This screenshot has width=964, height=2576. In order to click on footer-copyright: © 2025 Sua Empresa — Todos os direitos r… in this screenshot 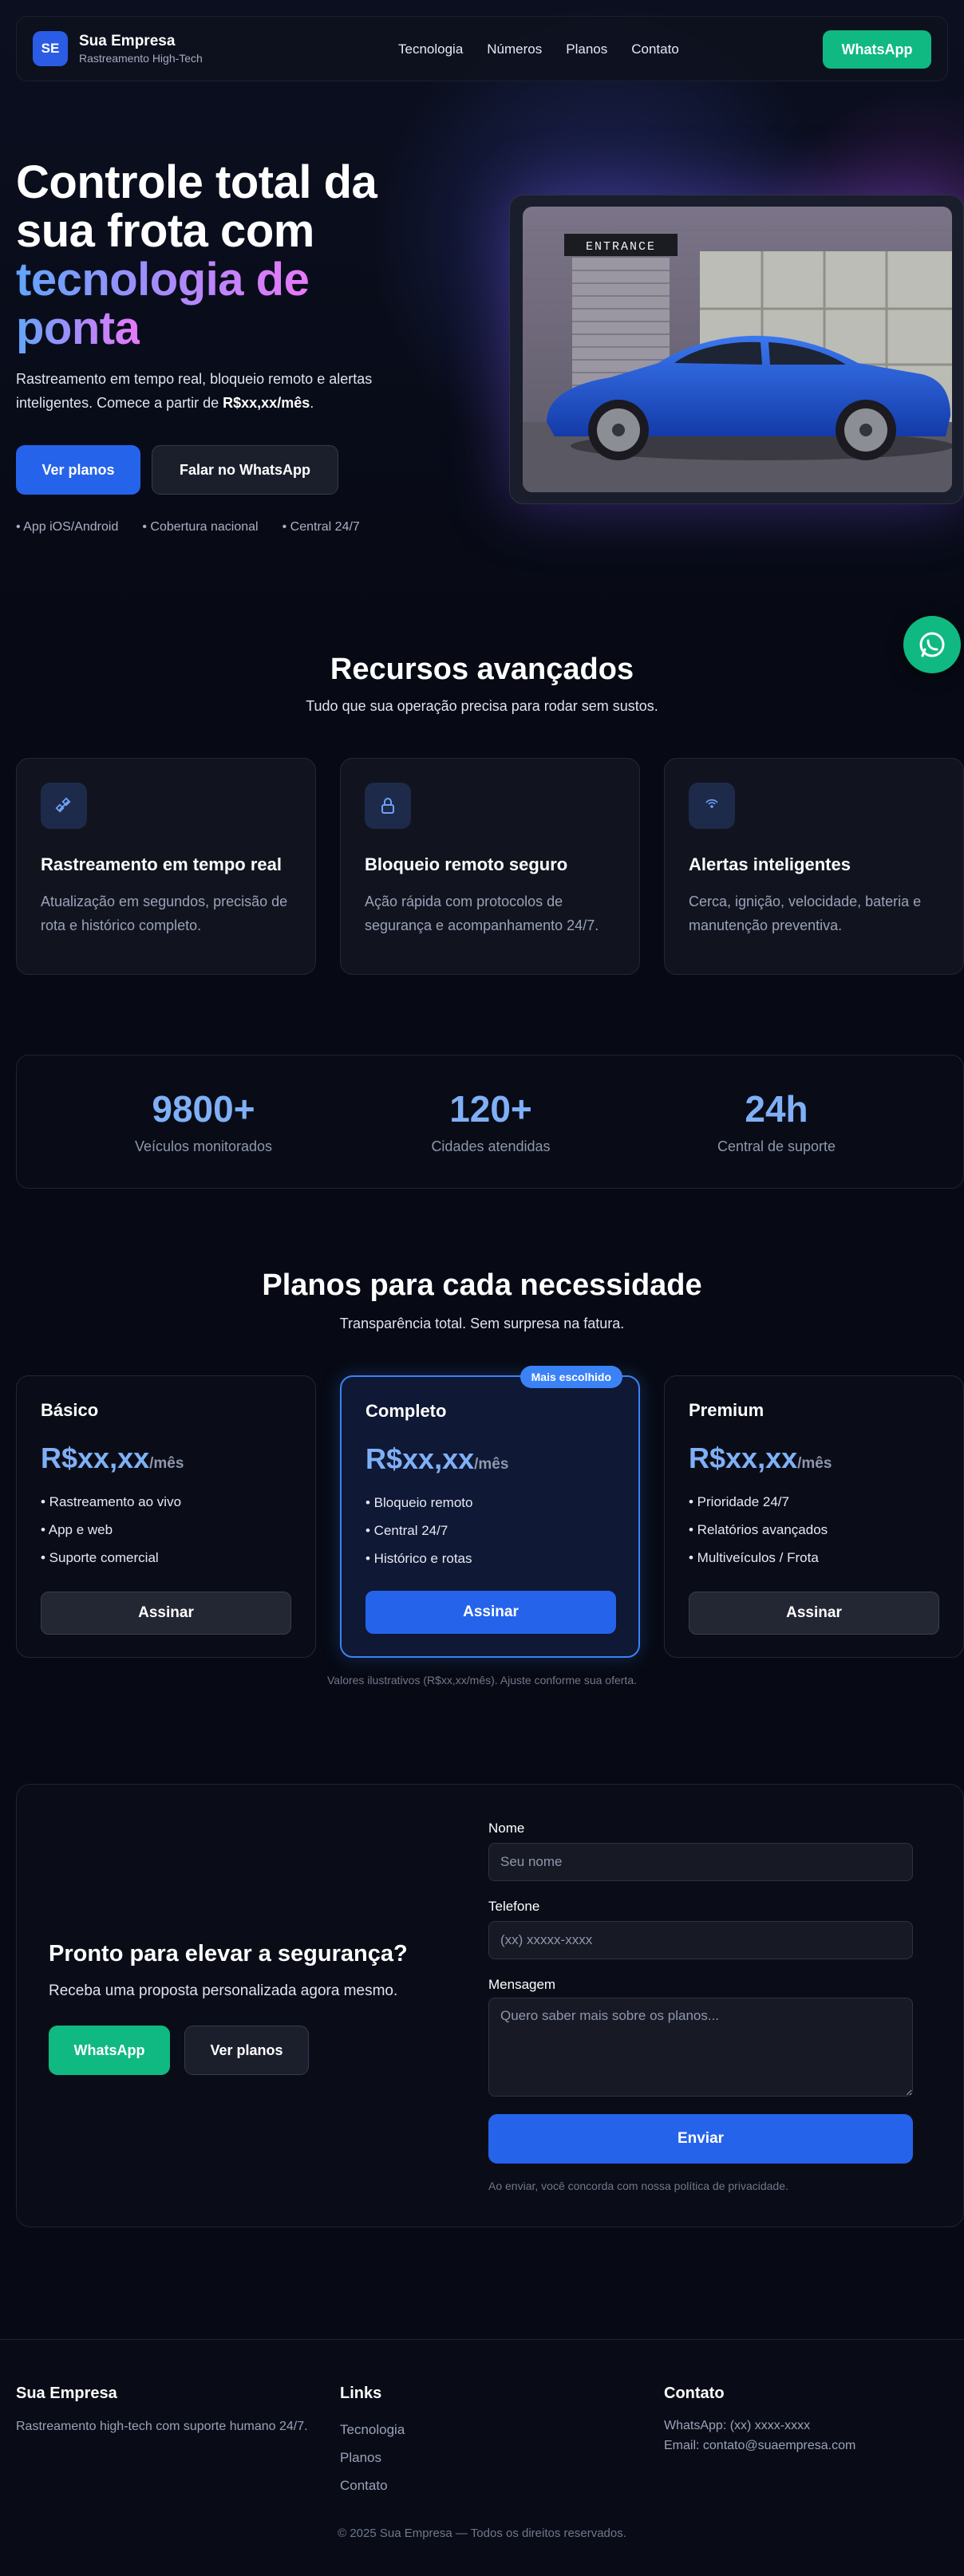, I will do `click(482, 2533)`.